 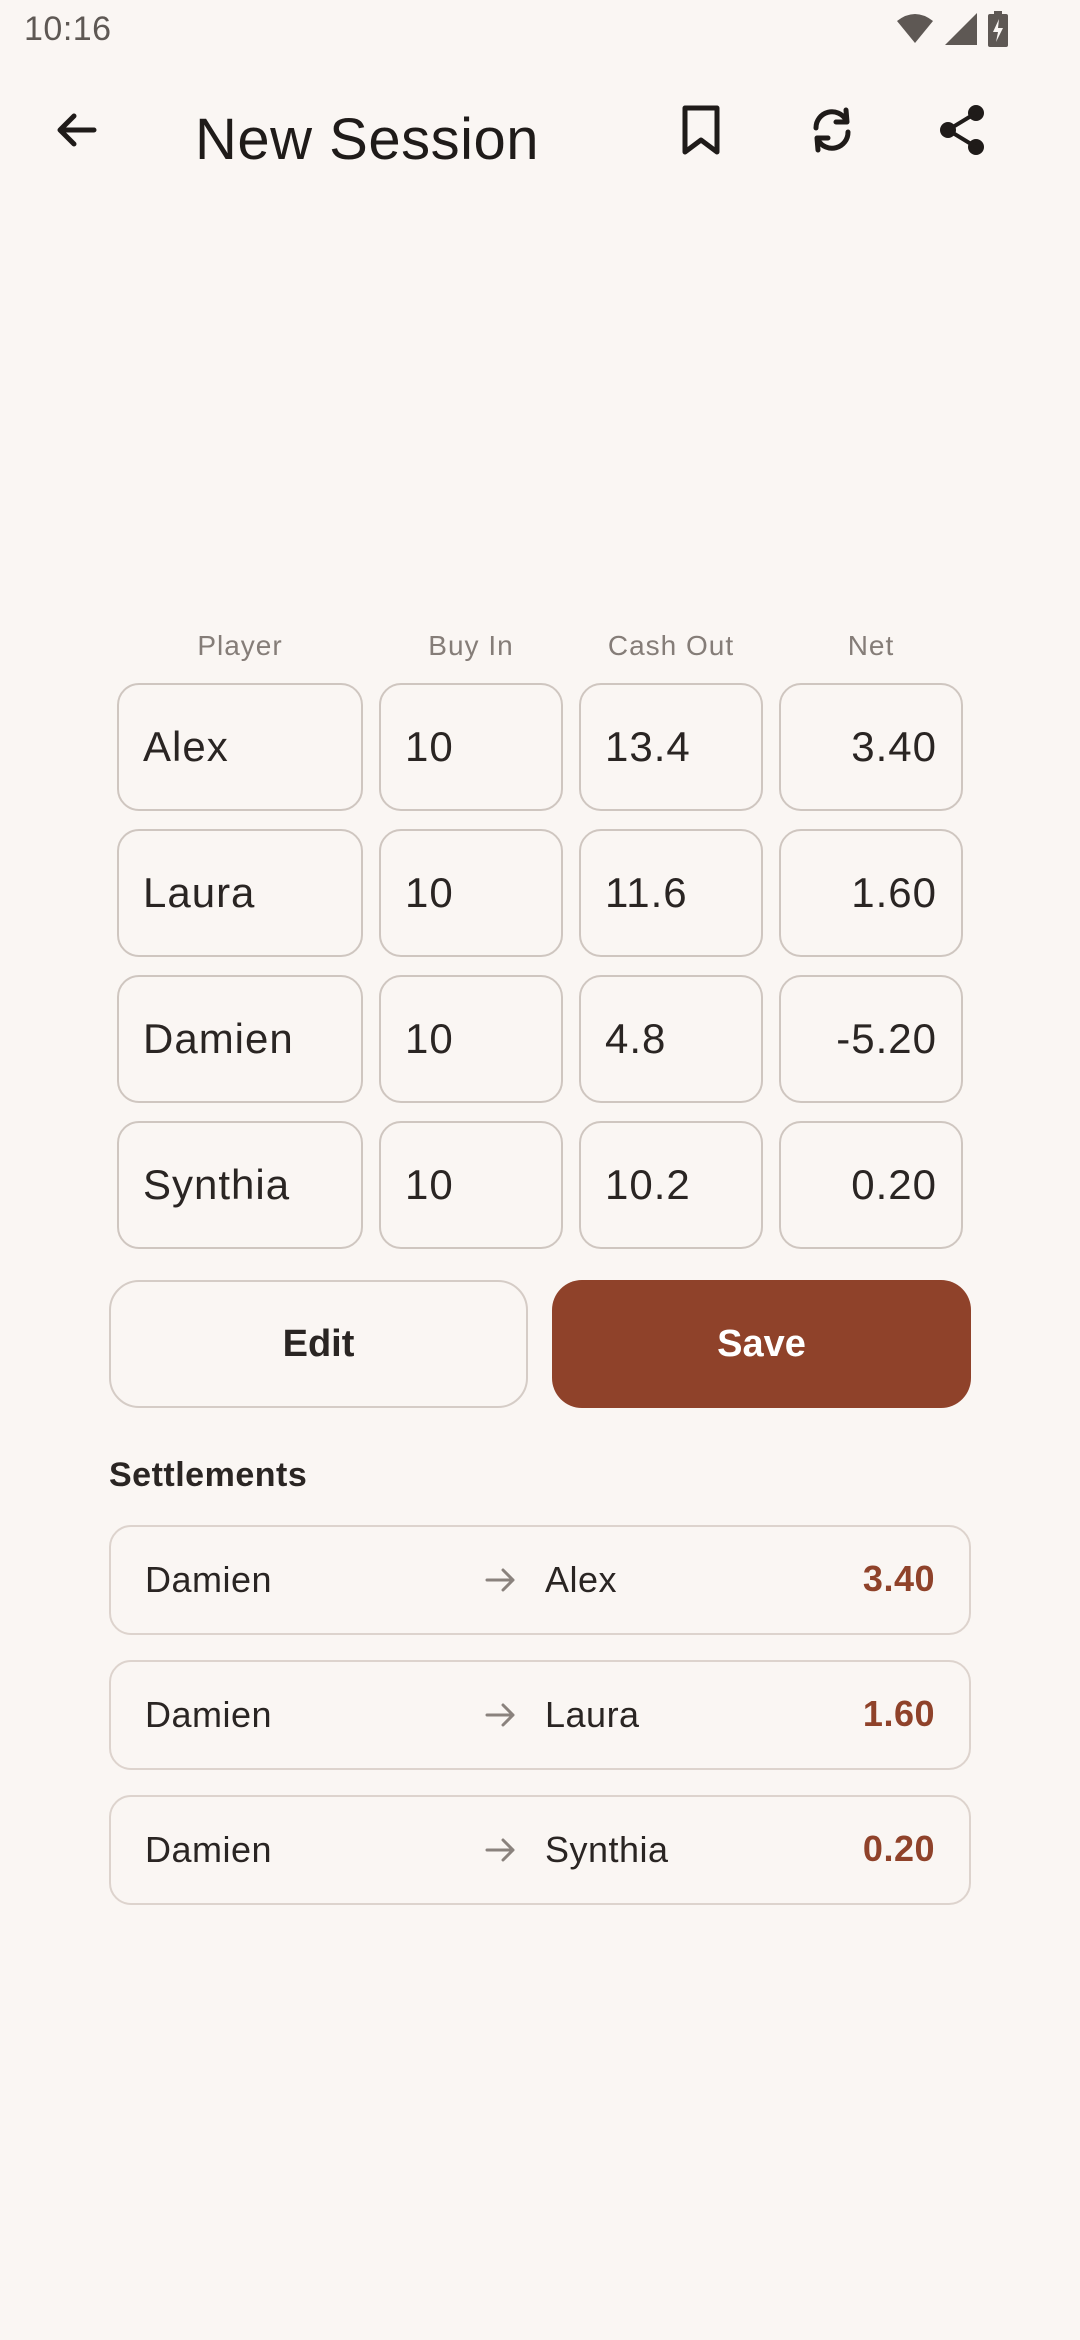 I want to click on settlement-amount: 1.60, so click(x=898, y=1713).